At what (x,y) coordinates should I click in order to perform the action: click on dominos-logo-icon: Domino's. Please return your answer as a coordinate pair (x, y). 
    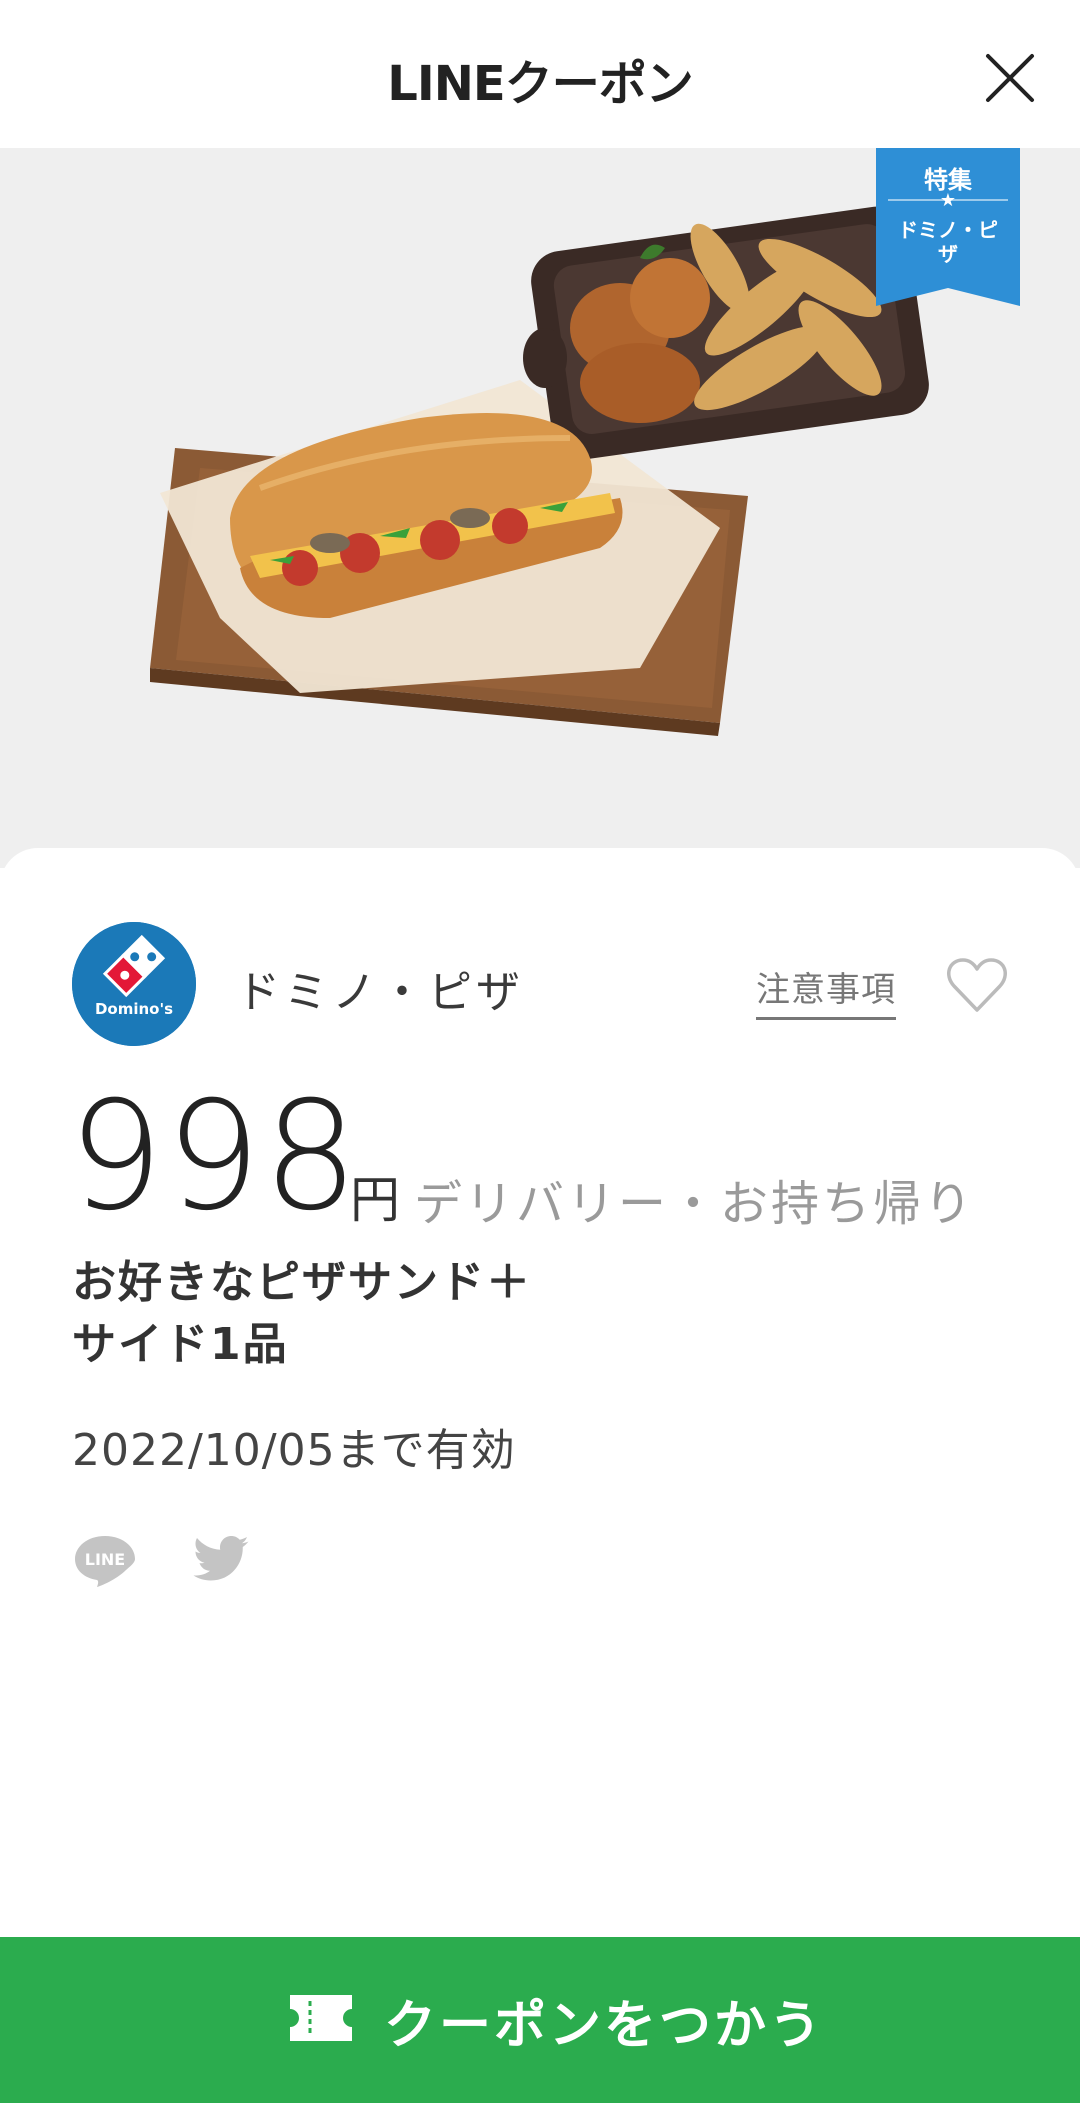
    Looking at the image, I should click on (134, 984).